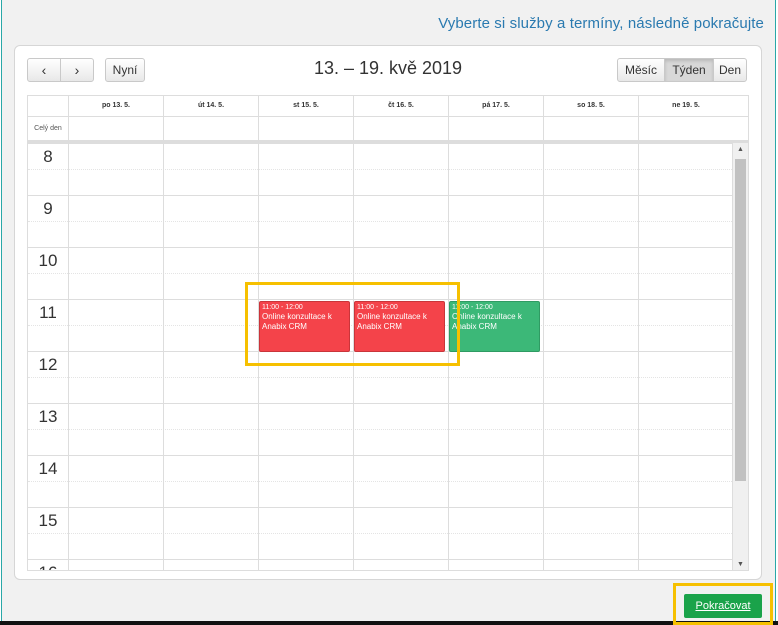  What do you see at coordinates (730, 70) in the screenshot?
I see `view-day-button: Den` at bounding box center [730, 70].